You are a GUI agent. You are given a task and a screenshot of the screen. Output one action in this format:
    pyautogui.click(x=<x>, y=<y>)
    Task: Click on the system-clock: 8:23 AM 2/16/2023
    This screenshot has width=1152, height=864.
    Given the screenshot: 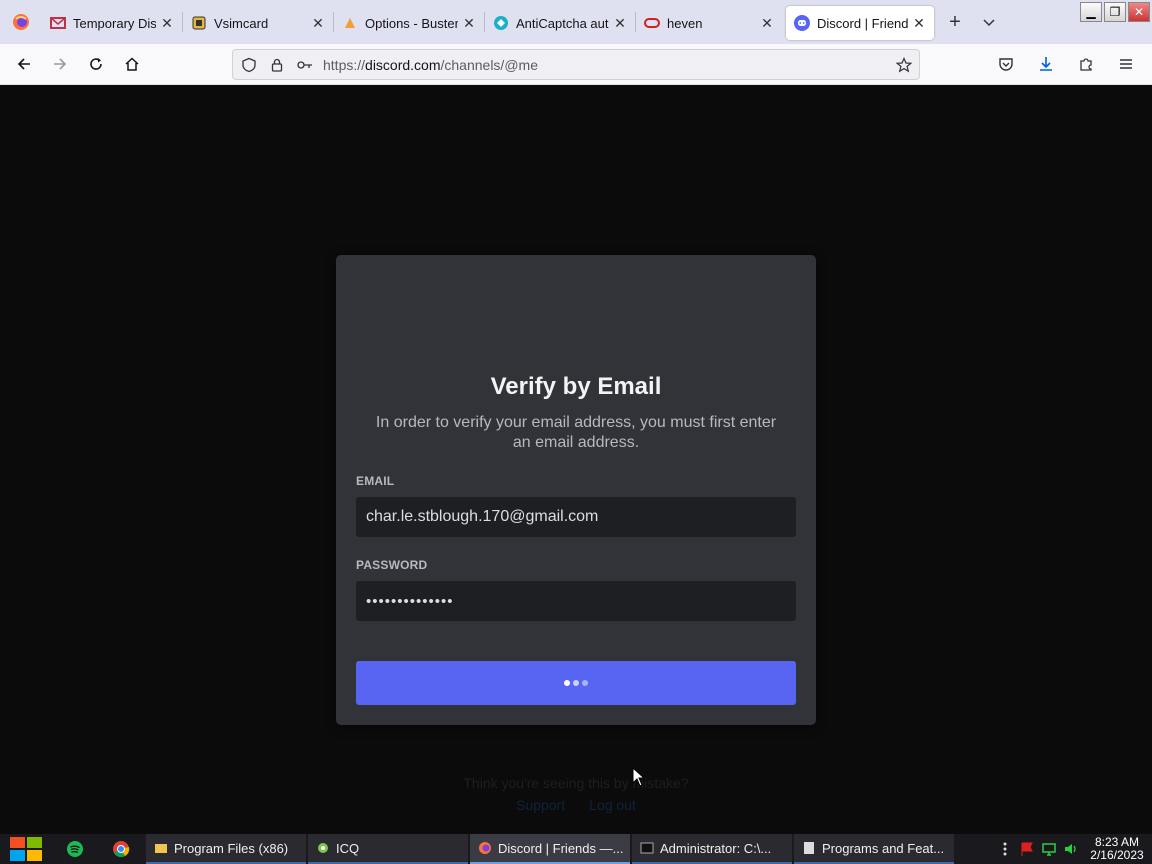 What is the action you would take?
    pyautogui.click(x=1117, y=849)
    